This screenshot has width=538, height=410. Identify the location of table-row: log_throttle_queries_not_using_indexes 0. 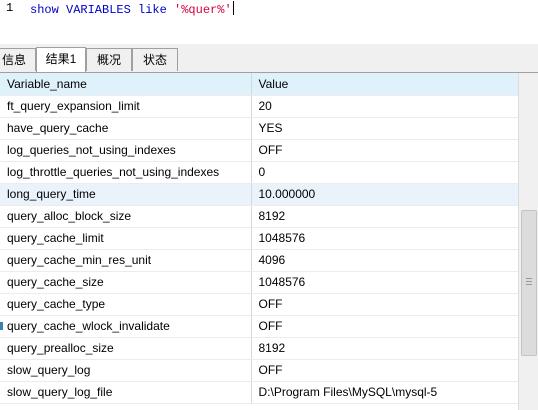
(259, 172).